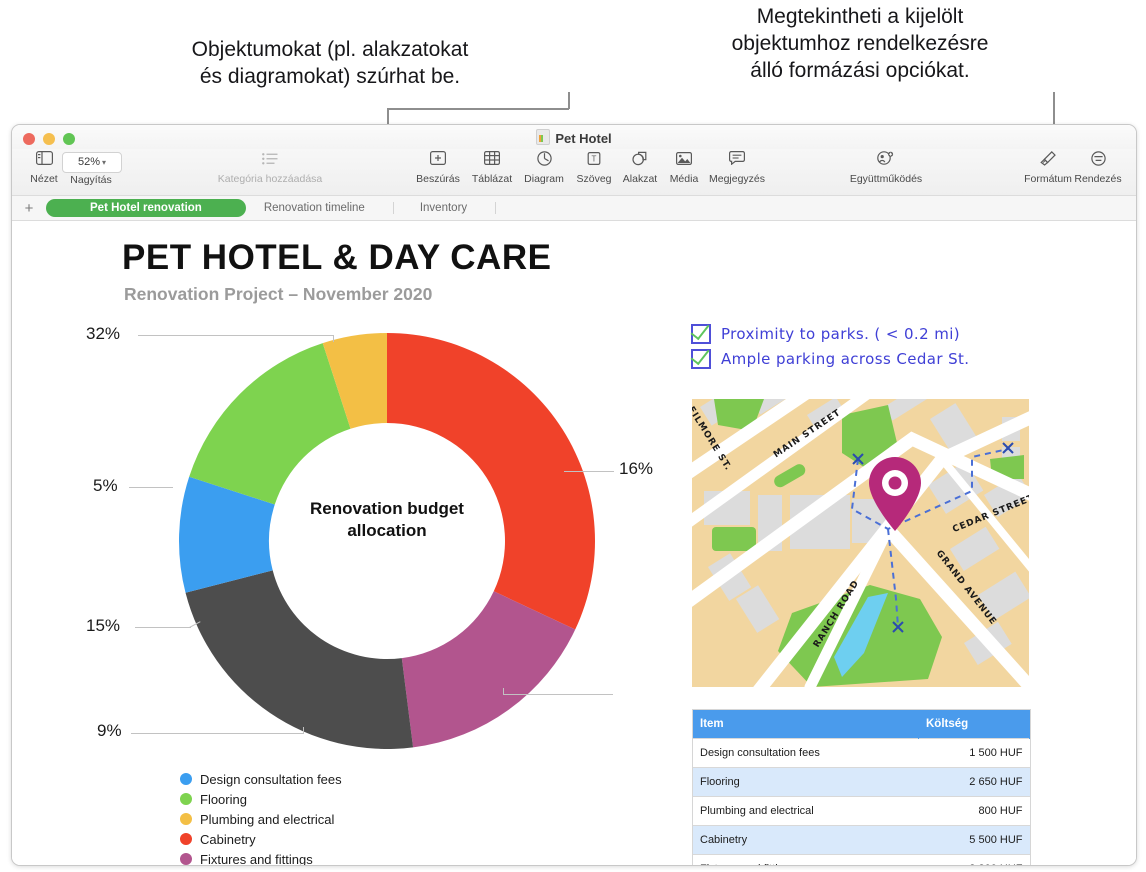  I want to click on legend-label: Plumbing and electrical, so click(267, 819).